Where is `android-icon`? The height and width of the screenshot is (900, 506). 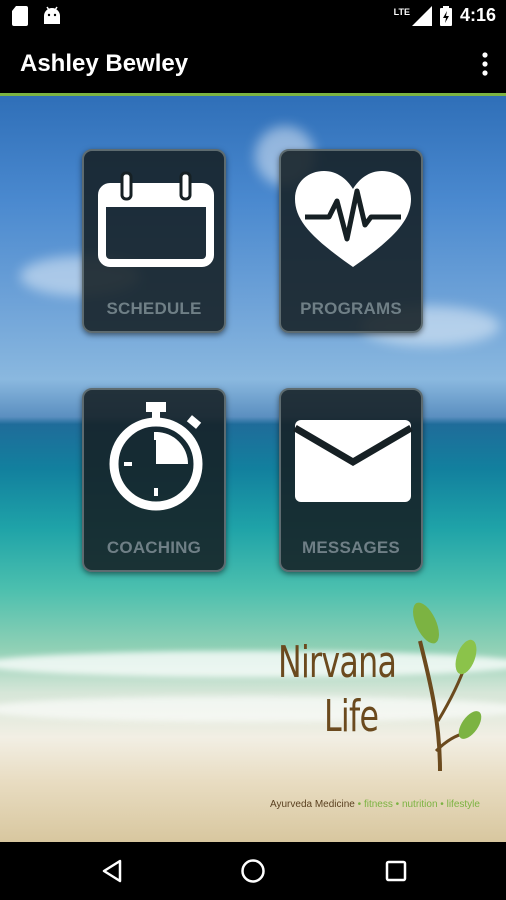 android-icon is located at coordinates (52, 15).